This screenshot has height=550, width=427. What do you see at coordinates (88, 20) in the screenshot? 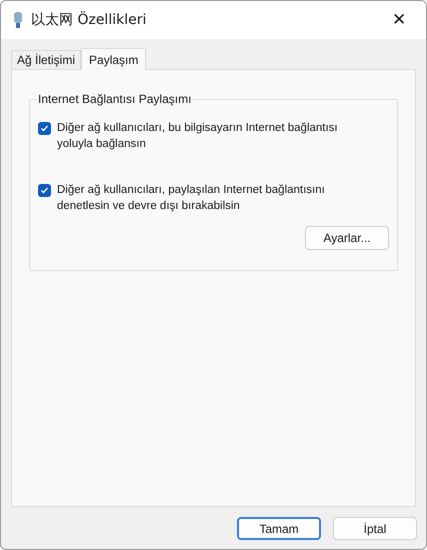
I see `window-title: 以太网 Özellikleri` at bounding box center [88, 20].